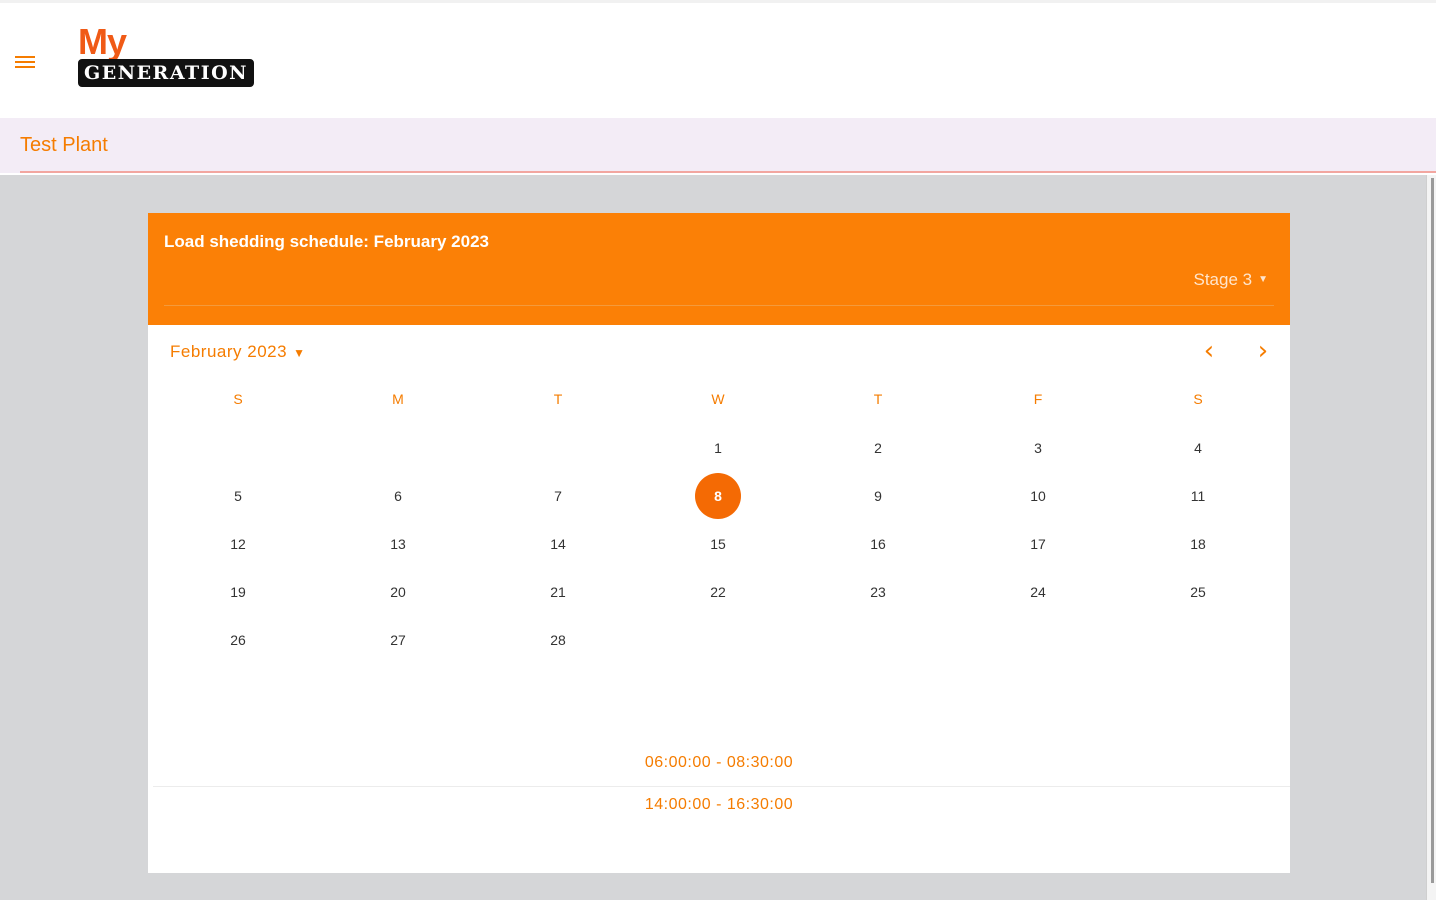  What do you see at coordinates (1038, 399) in the screenshot?
I see `weekday-label: F` at bounding box center [1038, 399].